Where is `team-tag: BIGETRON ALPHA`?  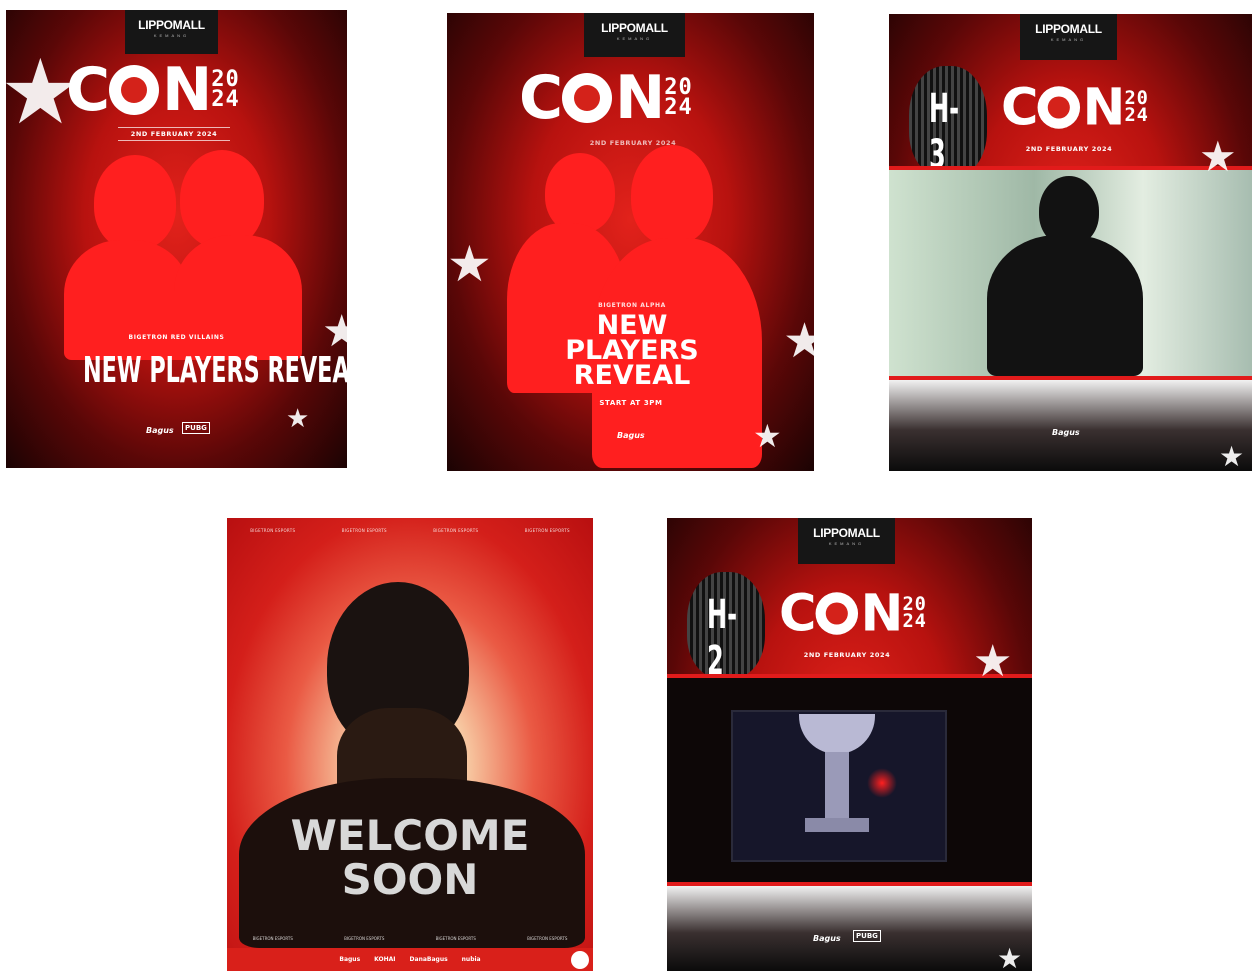 team-tag: BIGETRON ALPHA is located at coordinates (632, 305).